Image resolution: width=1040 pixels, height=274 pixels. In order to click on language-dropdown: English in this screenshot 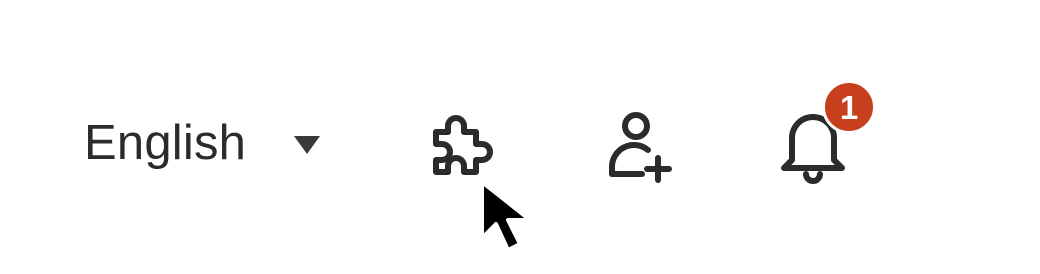, I will do `click(202, 143)`.